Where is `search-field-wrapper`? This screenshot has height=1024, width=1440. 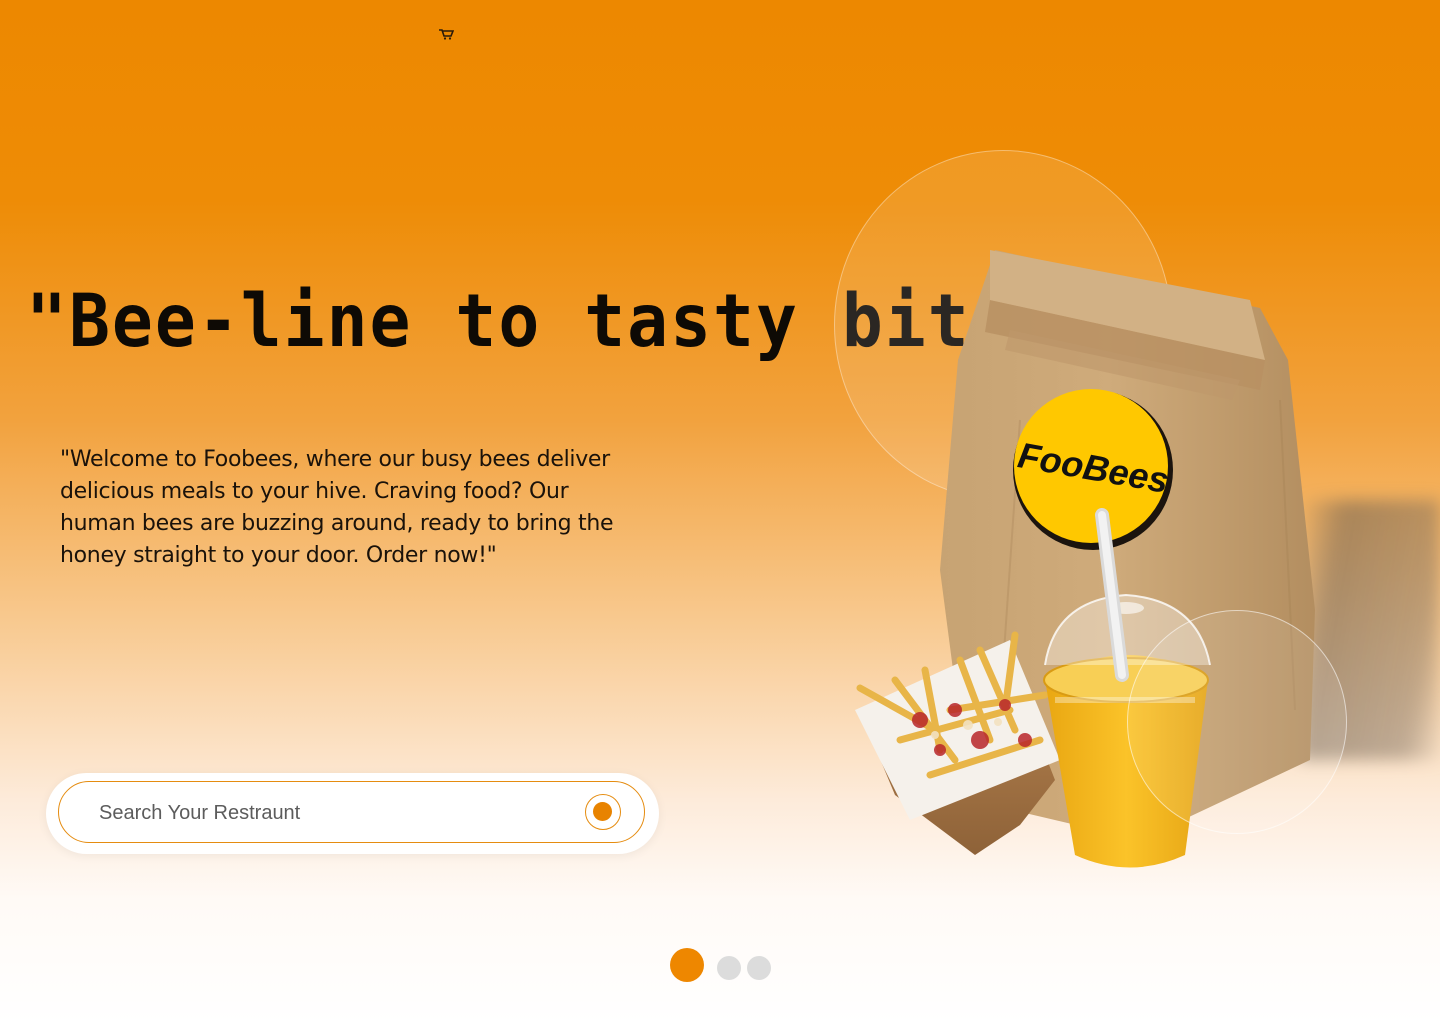 search-field-wrapper is located at coordinates (351, 812).